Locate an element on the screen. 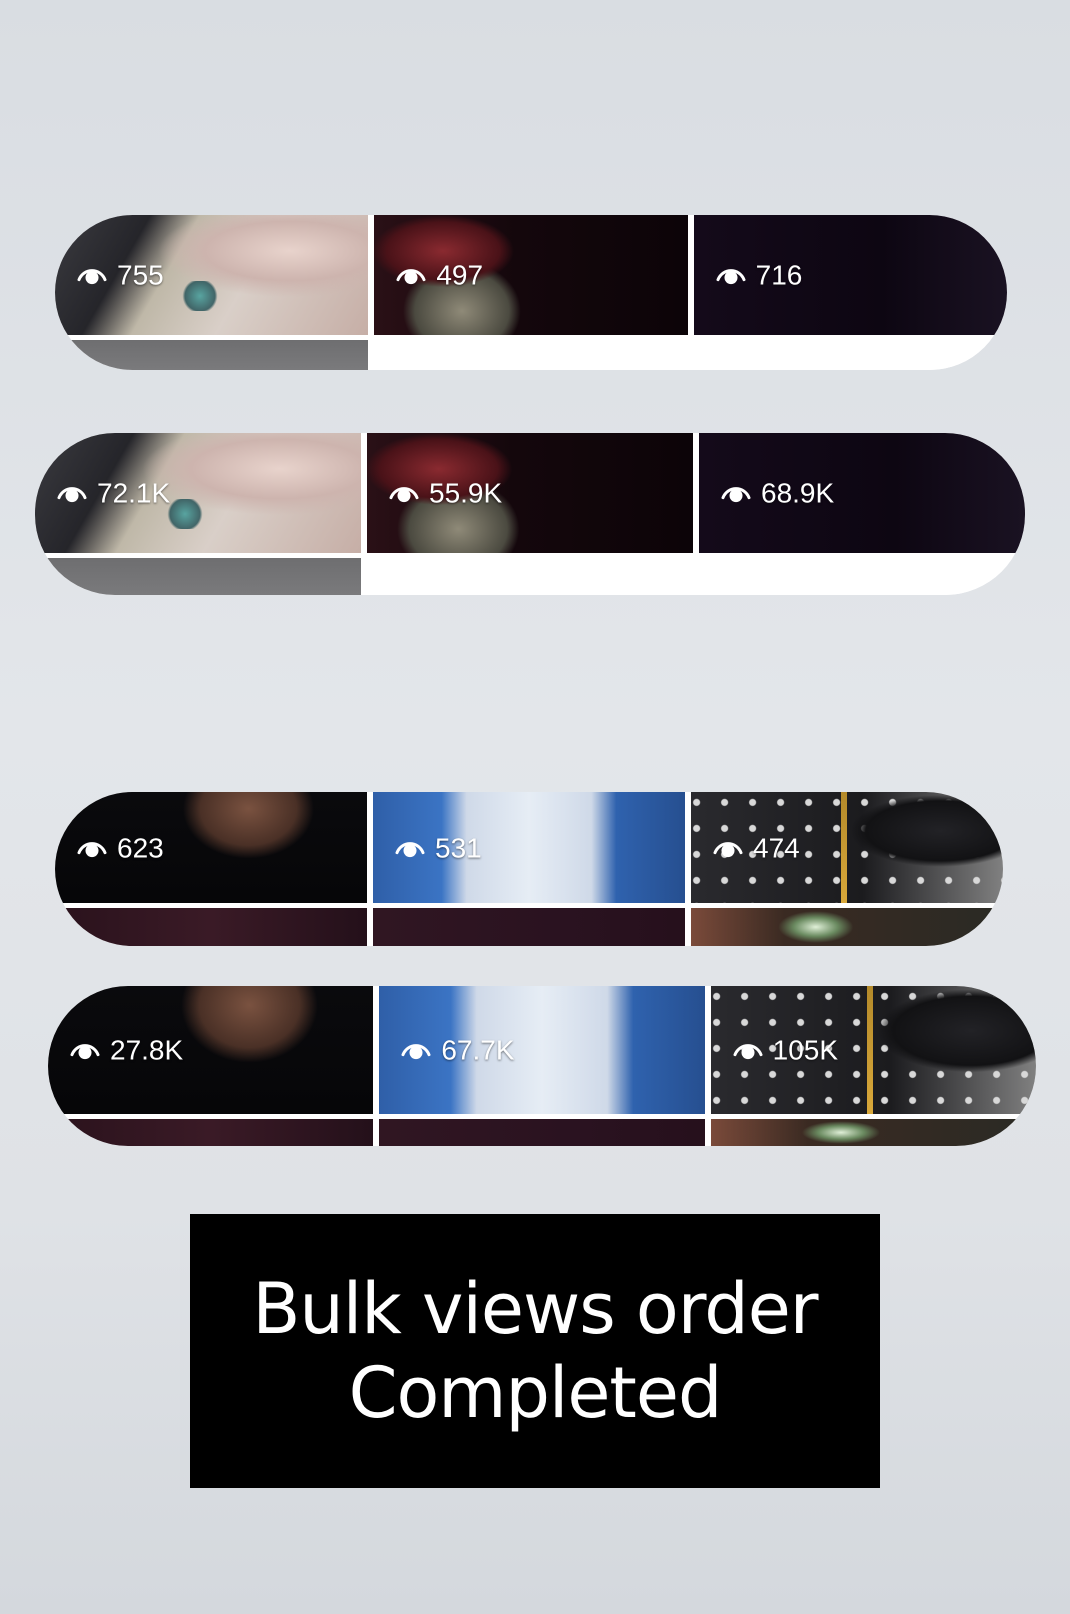 This screenshot has height=1614, width=1070. video-tile: 623 is located at coordinates (211, 869).